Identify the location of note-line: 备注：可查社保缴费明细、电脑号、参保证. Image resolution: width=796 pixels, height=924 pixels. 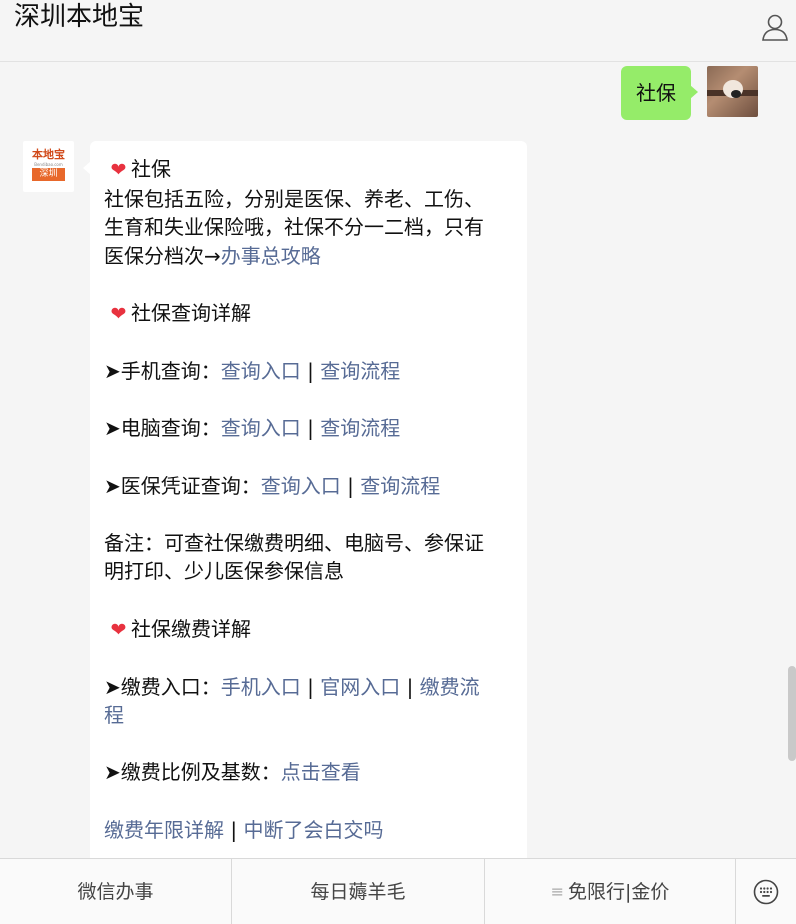
(294, 542).